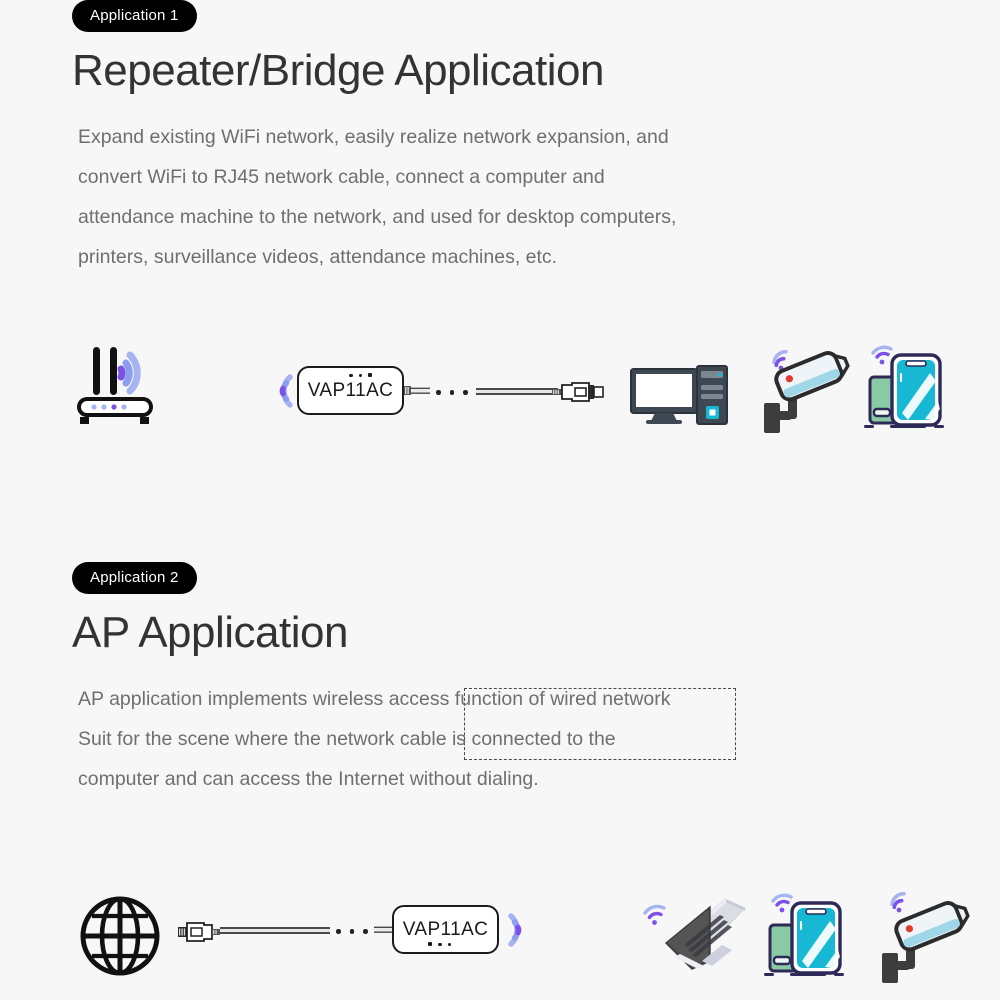 This screenshot has width=1000, height=1000. What do you see at coordinates (417, 391) in the screenshot?
I see `device-cable-stub` at bounding box center [417, 391].